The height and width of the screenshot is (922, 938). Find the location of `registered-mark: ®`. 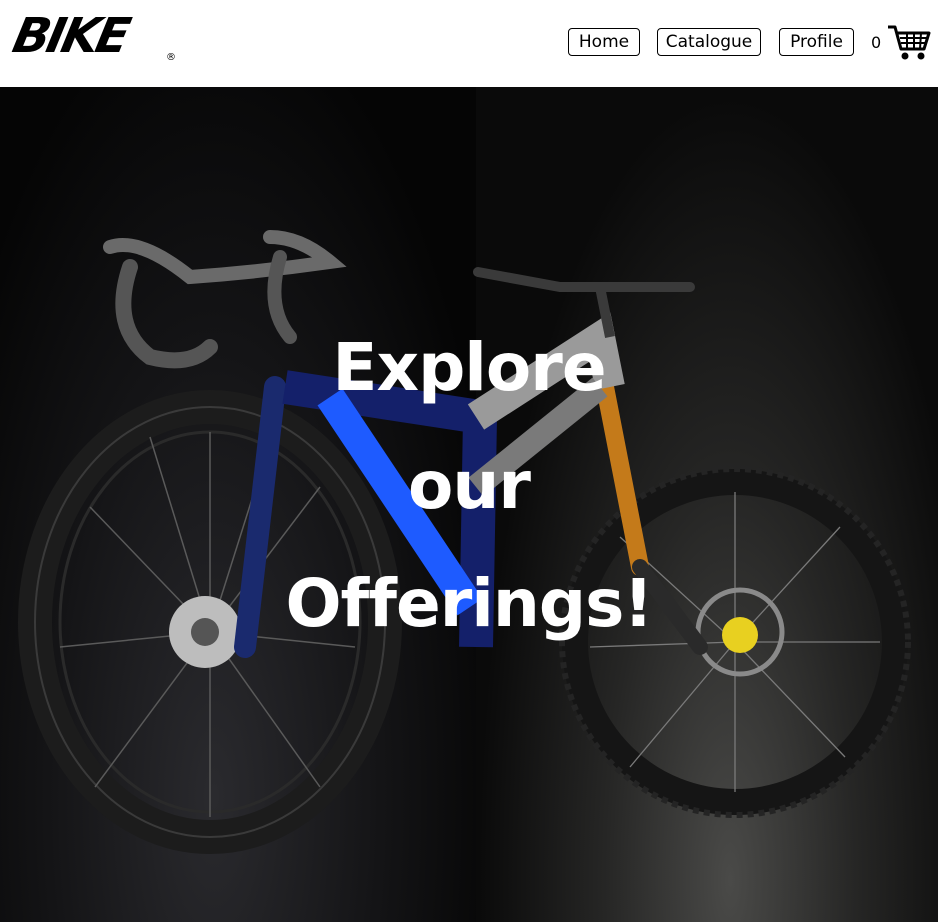

registered-mark: ® is located at coordinates (171, 57).